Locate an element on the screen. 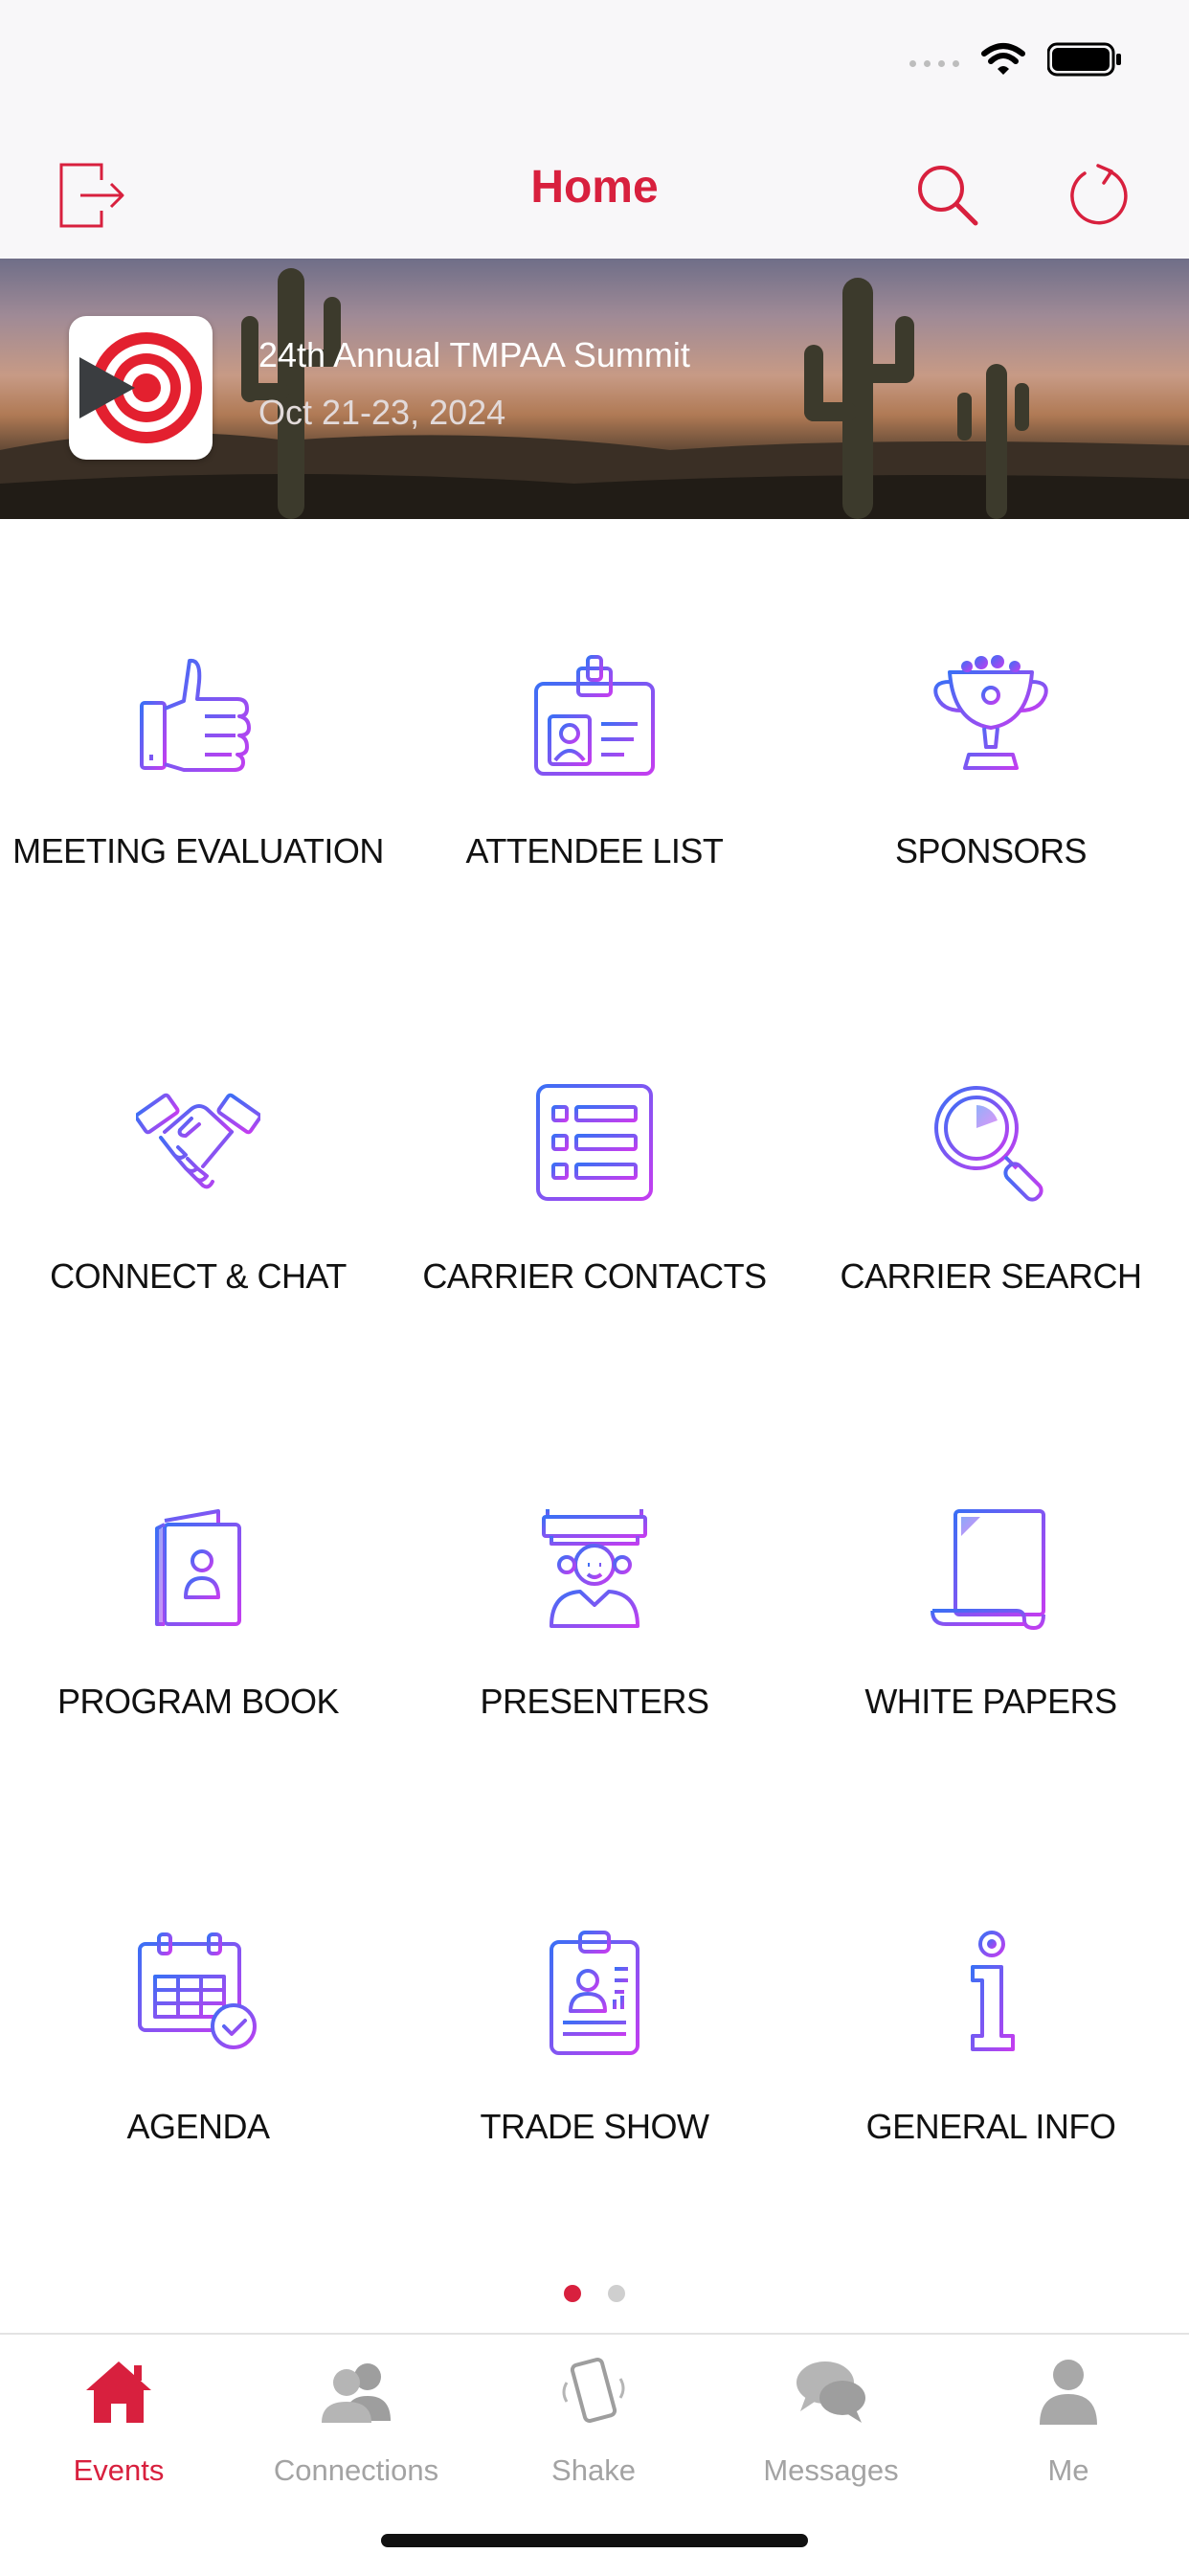 Image resolution: width=1189 pixels, height=2576 pixels. tile-label: CARRIER SEARCH is located at coordinates (991, 1276).